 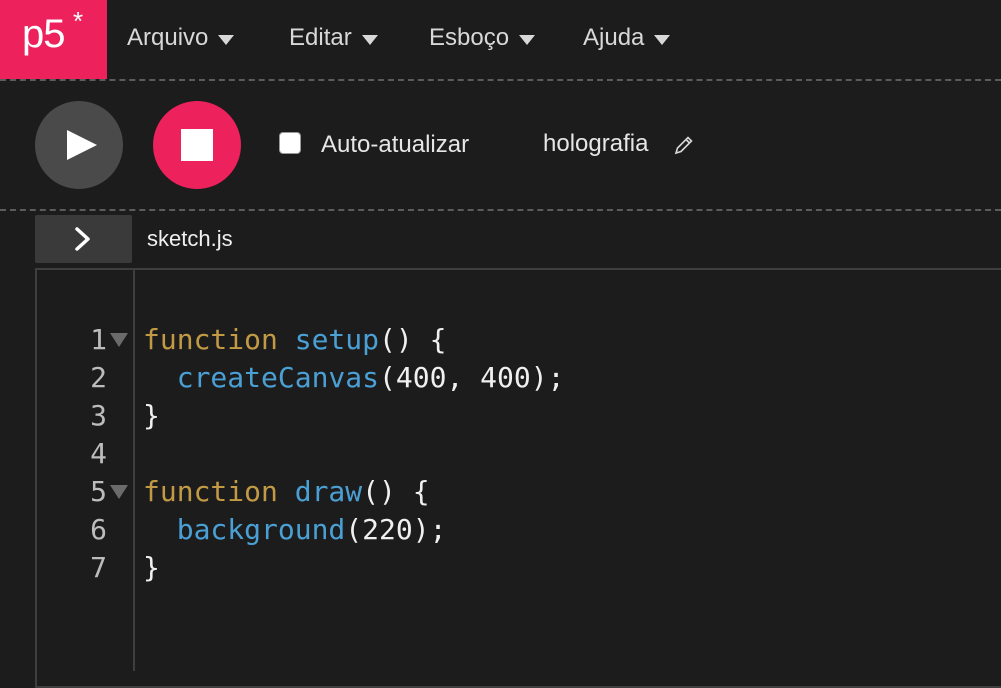 What do you see at coordinates (328, 491) in the screenshot?
I see `function-name: draw` at bounding box center [328, 491].